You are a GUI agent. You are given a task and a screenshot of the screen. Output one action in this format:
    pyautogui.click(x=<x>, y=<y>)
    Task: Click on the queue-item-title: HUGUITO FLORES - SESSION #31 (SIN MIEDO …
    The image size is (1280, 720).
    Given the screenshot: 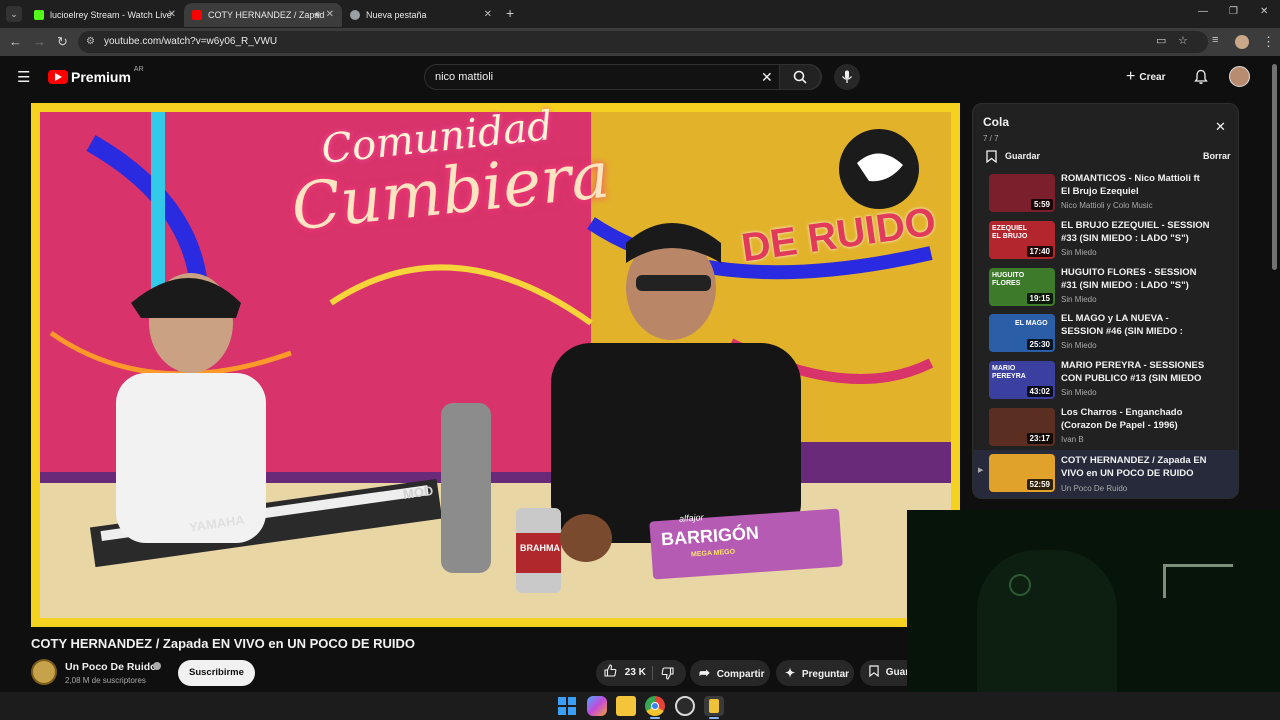 What is the action you would take?
    pyautogui.click(x=1129, y=279)
    